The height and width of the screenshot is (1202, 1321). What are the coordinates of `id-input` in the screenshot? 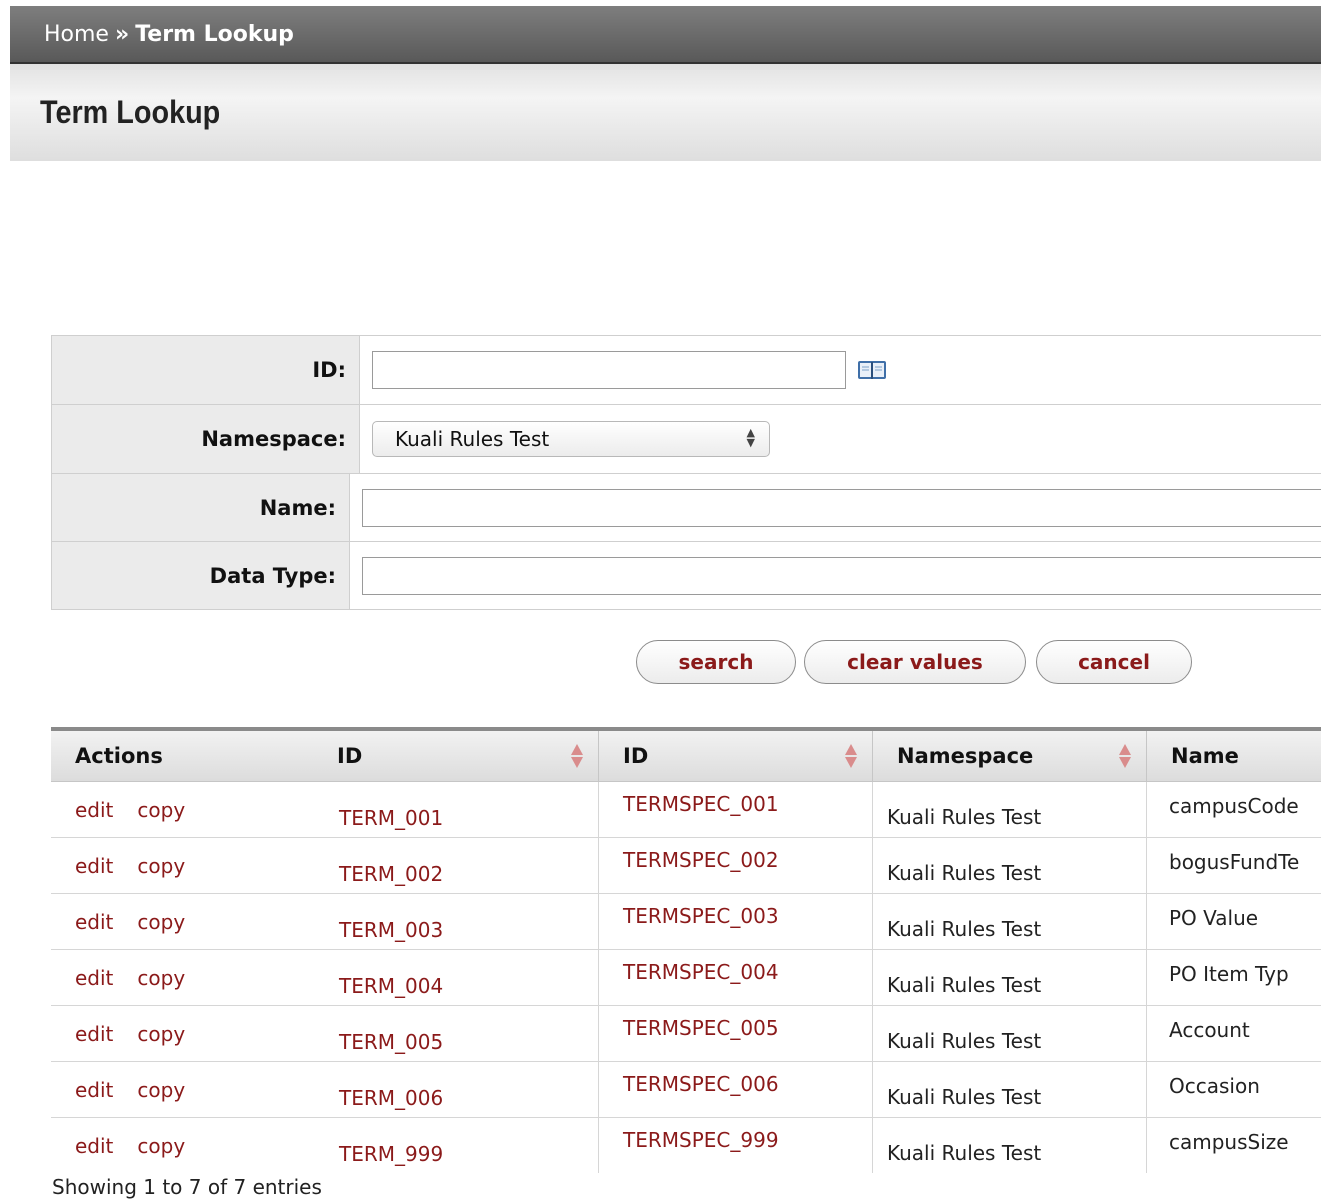 It's located at (609, 370).